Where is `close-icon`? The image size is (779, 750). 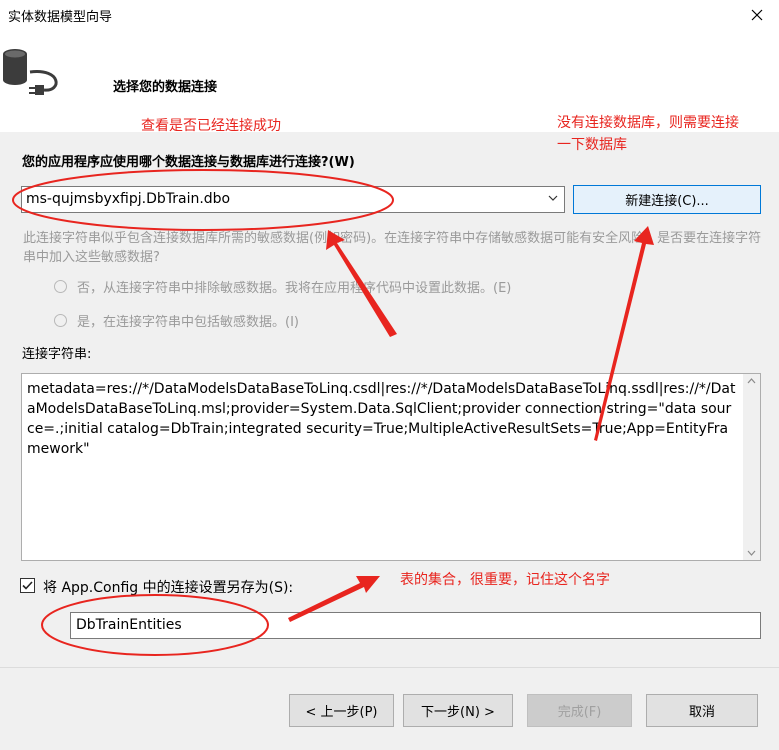 close-icon is located at coordinates (757, 15).